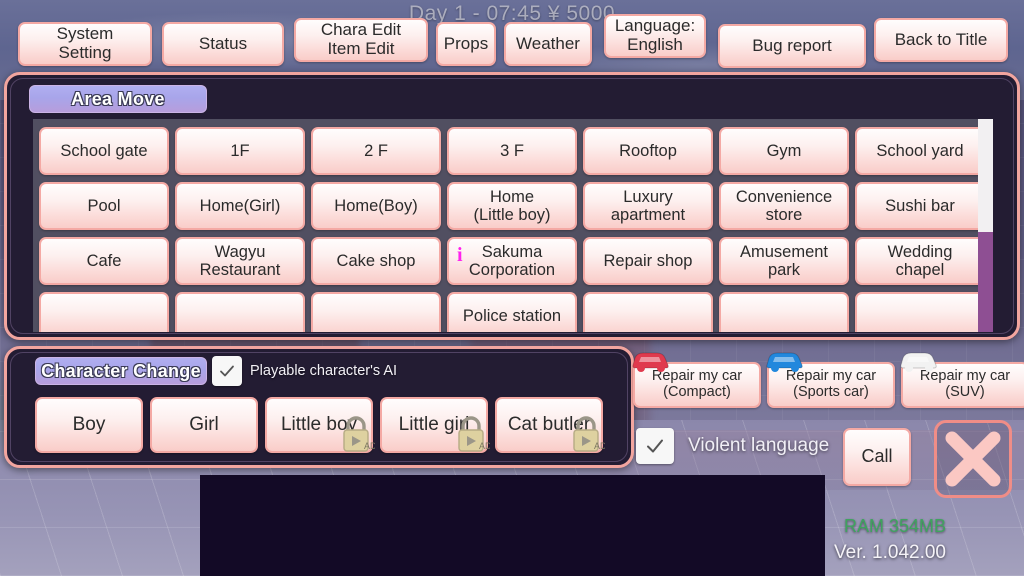 Image resolution: width=1024 pixels, height=576 pixels. Describe the element at coordinates (512, 525) in the screenshot. I see `background-dark-panel` at that location.